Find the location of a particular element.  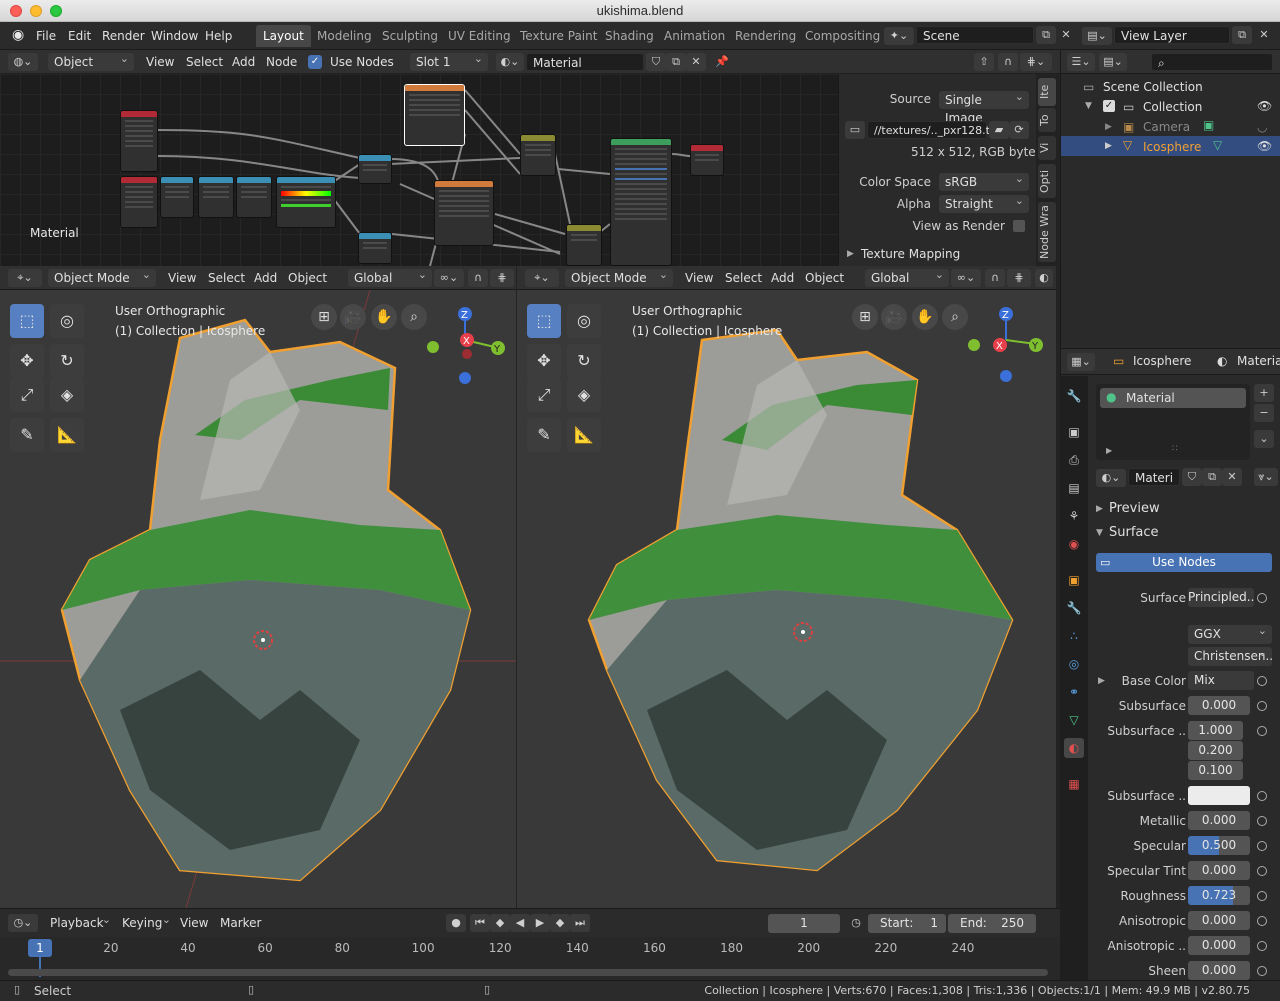

transform-tool: ◈ is located at coordinates (67, 395).